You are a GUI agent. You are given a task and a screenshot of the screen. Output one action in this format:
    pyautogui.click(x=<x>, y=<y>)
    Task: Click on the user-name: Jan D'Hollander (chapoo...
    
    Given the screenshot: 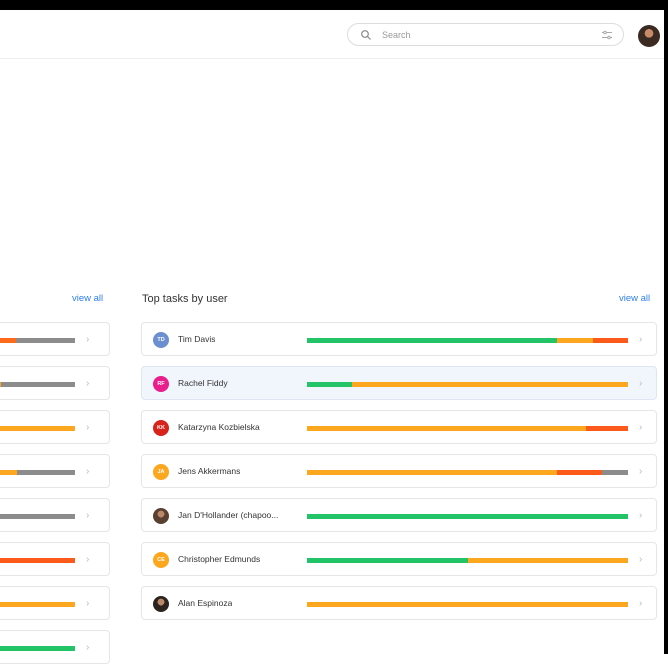 What is the action you would take?
    pyautogui.click(x=228, y=515)
    